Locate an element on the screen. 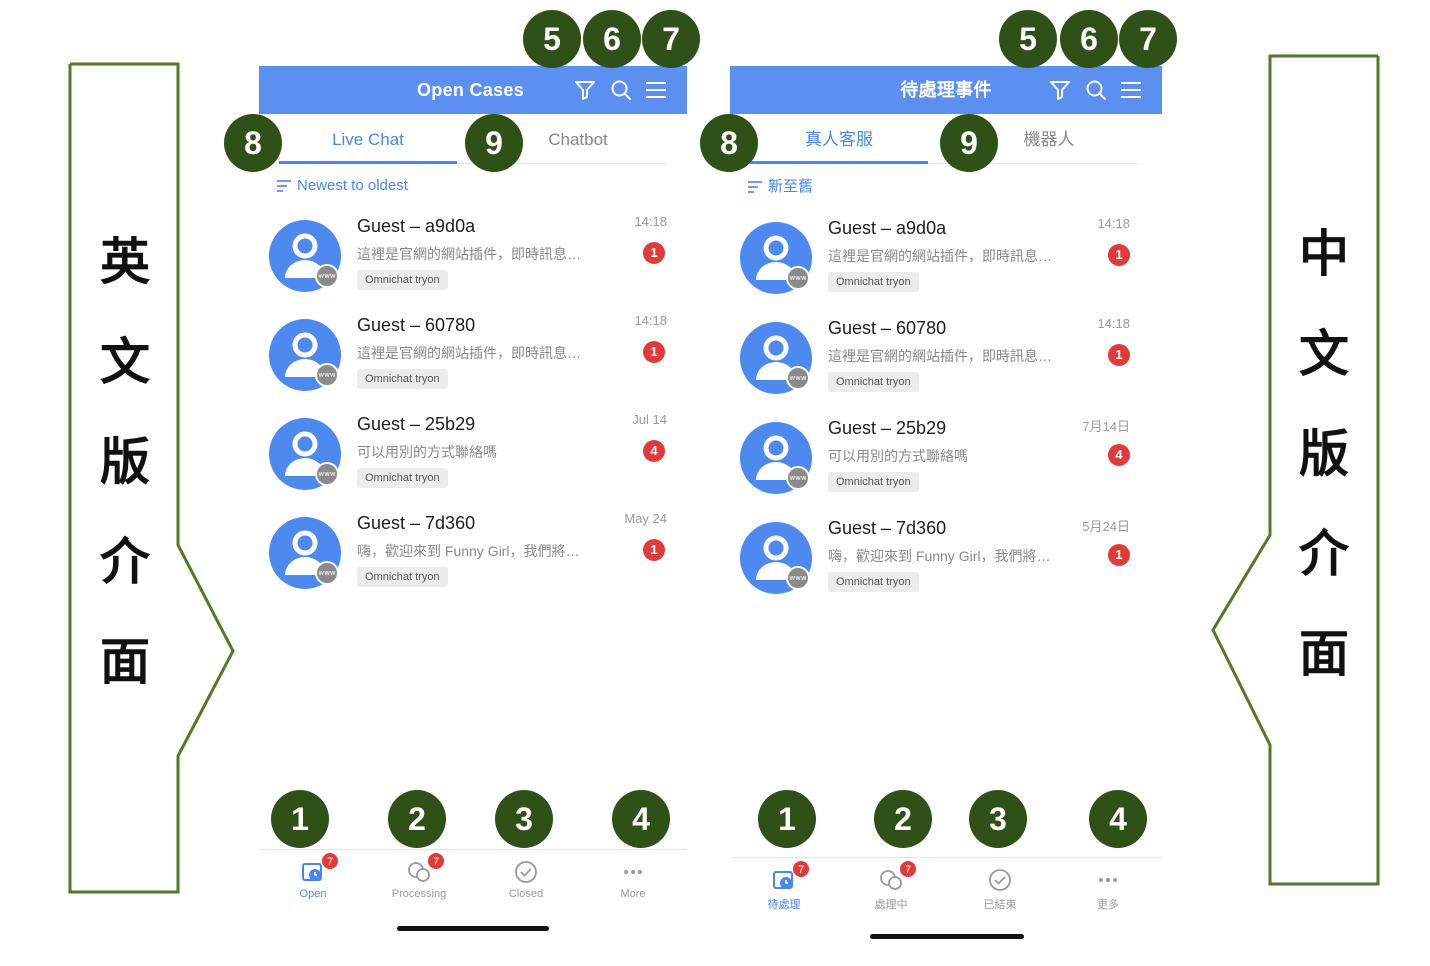  nav-processing: 7 處理中 is located at coordinates (891, 893).